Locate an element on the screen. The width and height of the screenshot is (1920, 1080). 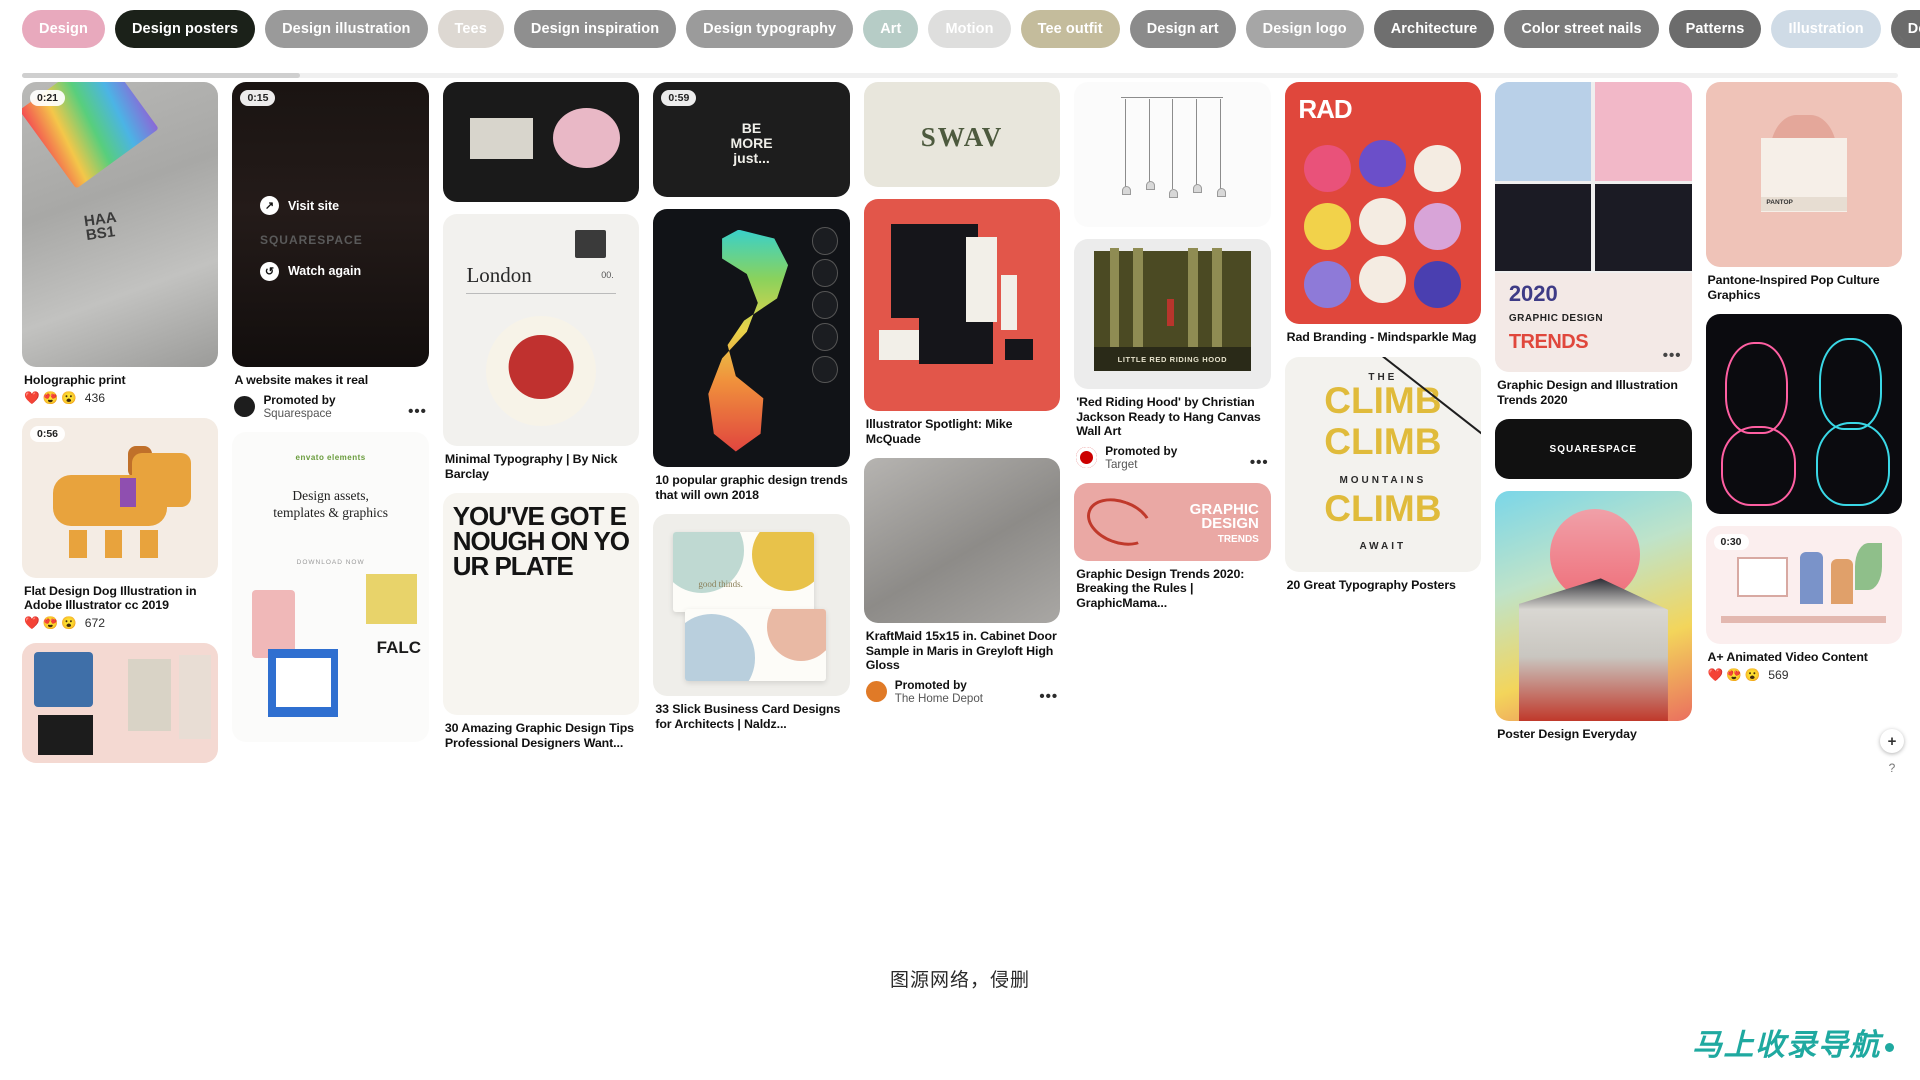
pin-image: YOU'VE GOT ENOUGH ON YOUR PLATE is located at coordinates (541, 604).